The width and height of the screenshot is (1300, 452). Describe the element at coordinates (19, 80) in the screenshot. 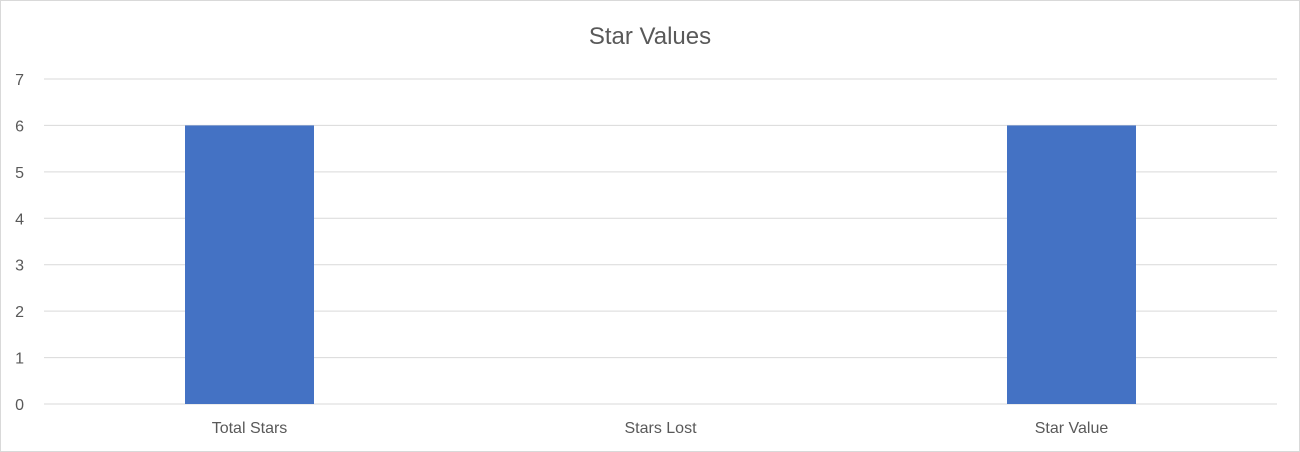

I see `y-tick-label: 7` at that location.